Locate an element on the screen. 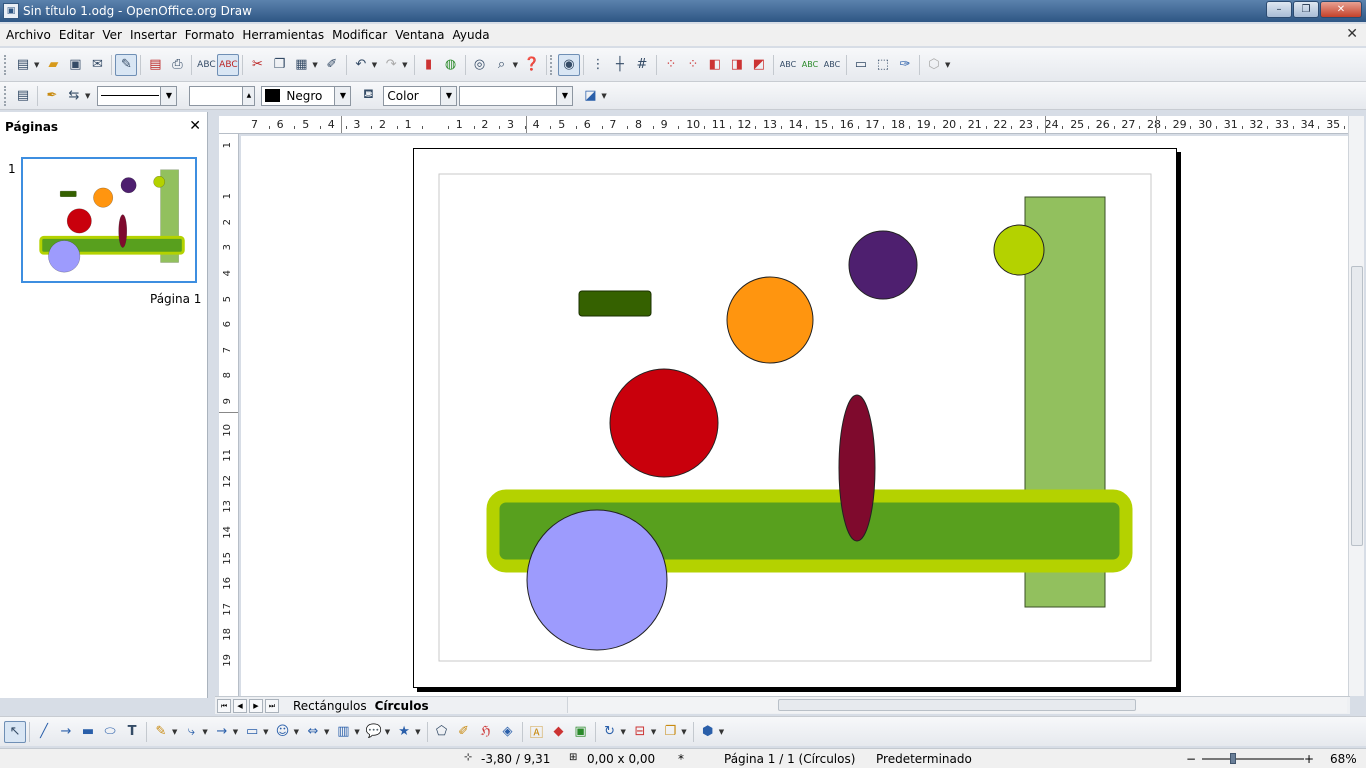 This screenshot has height=768, width=1366. horizontal-scroll-thumb is located at coordinates (957, 705).